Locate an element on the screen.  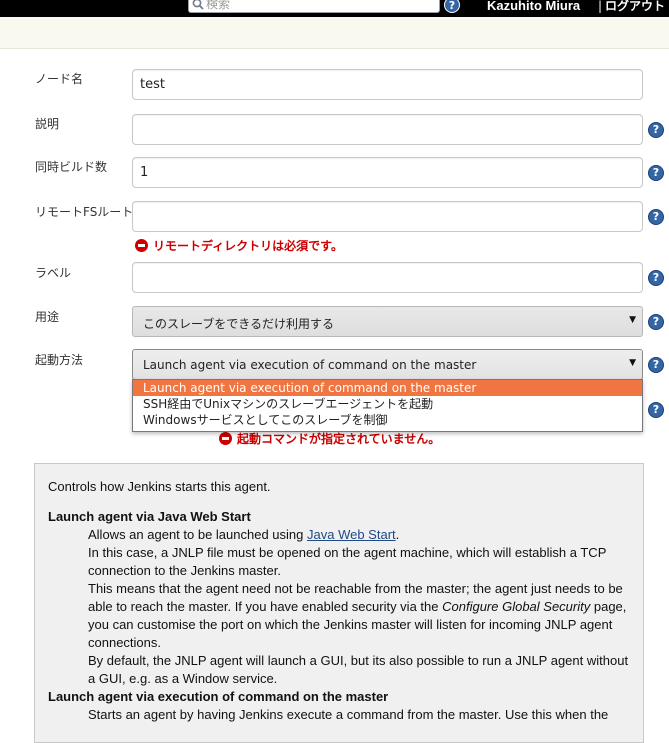
remote-fs-error: リモートディレクトリは必須です。 is located at coordinates (239, 245).